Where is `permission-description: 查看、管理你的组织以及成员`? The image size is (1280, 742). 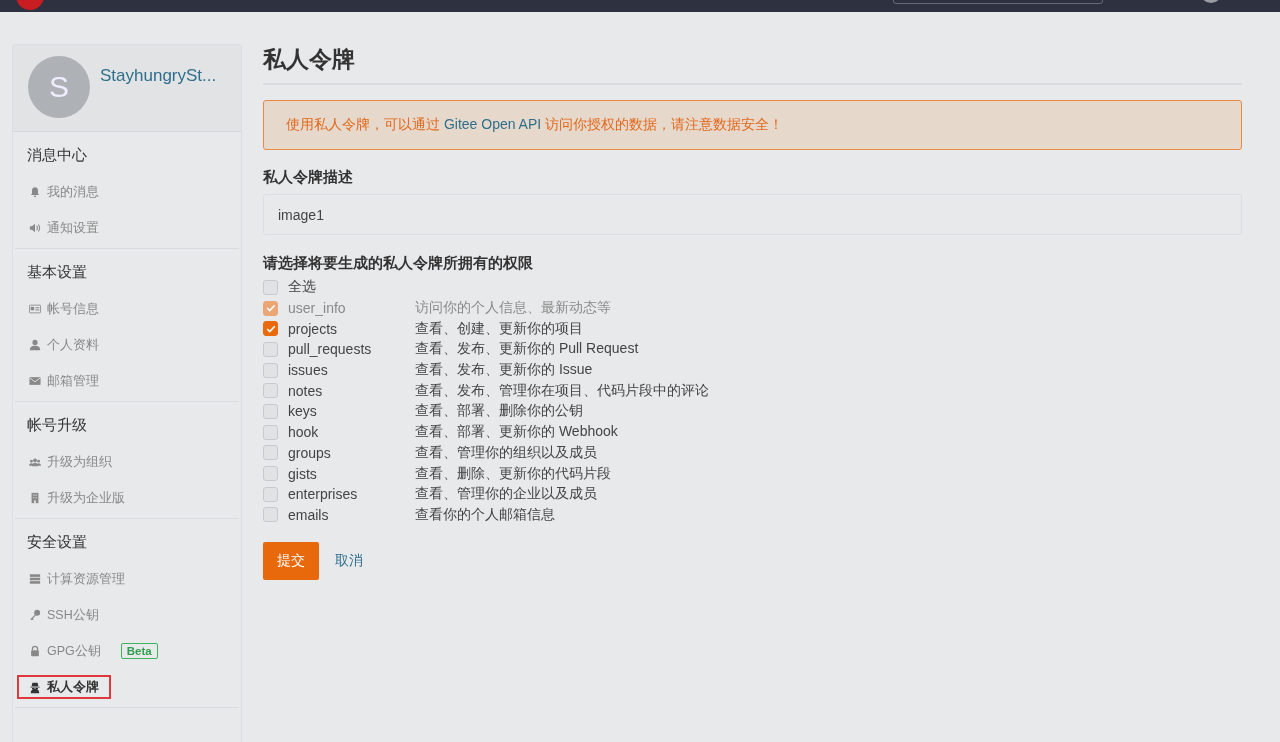 permission-description: 查看、管理你的组织以及成员 is located at coordinates (506, 452).